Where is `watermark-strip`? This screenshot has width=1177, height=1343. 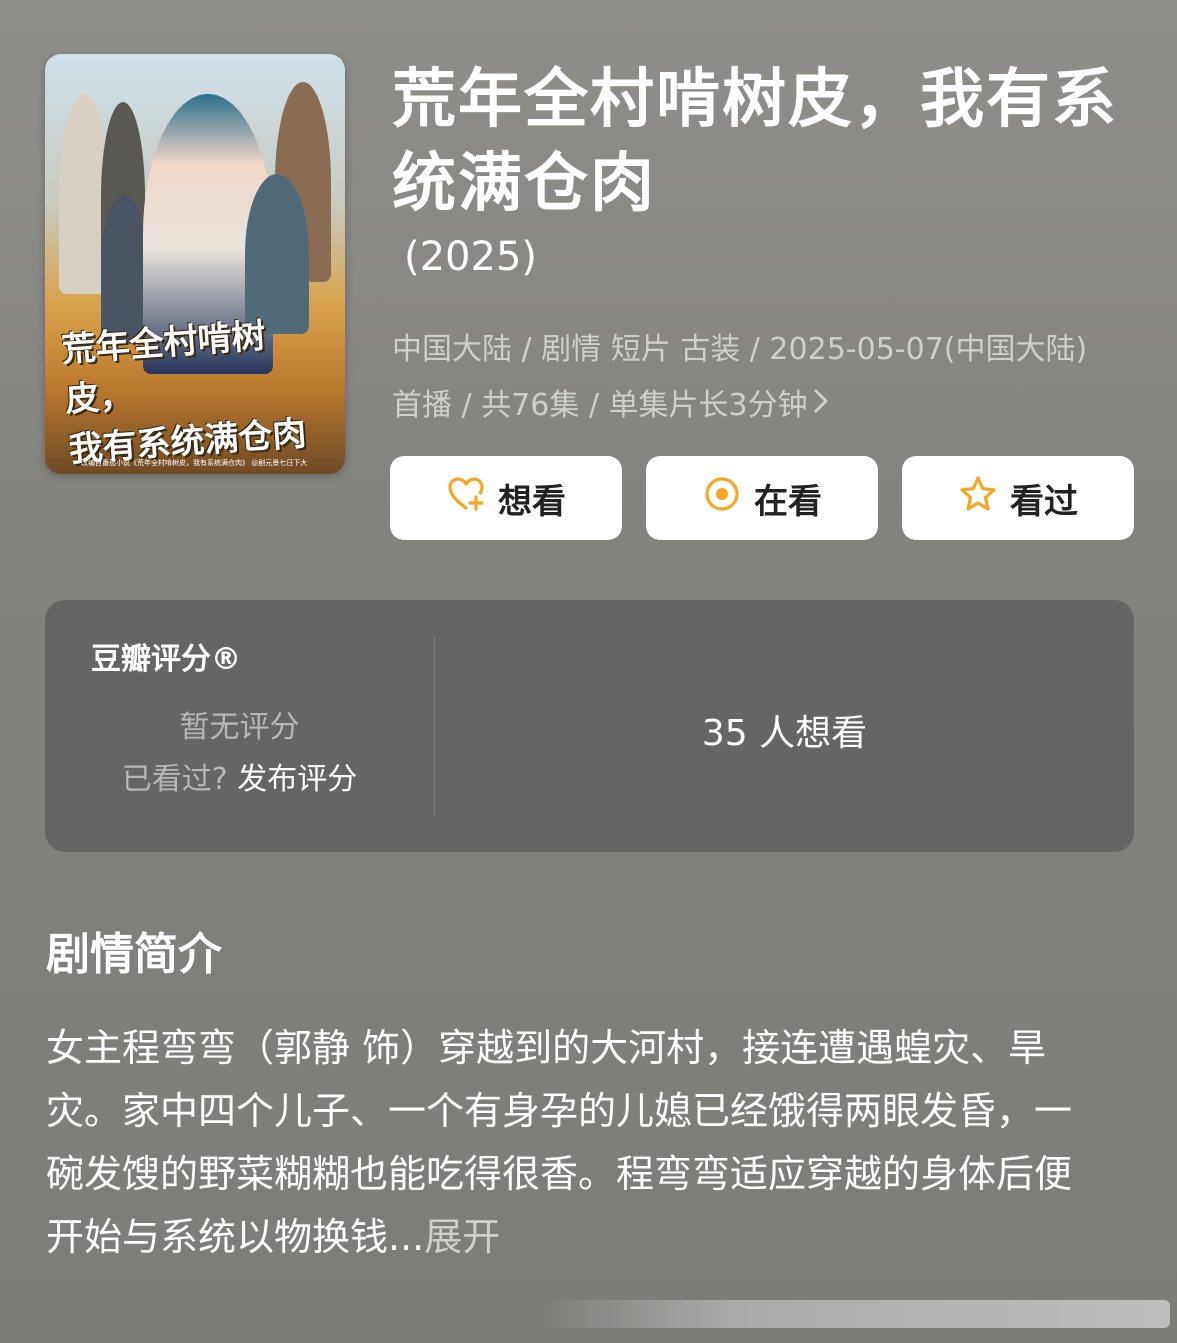
watermark-strip is located at coordinates (855, 1314).